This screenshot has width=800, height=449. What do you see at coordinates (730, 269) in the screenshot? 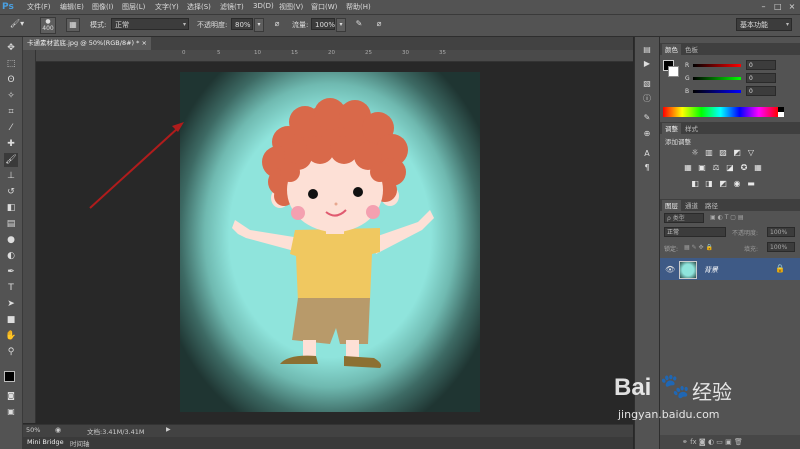
I see `layer-row-background: 👁 背景 🔒` at bounding box center [730, 269].